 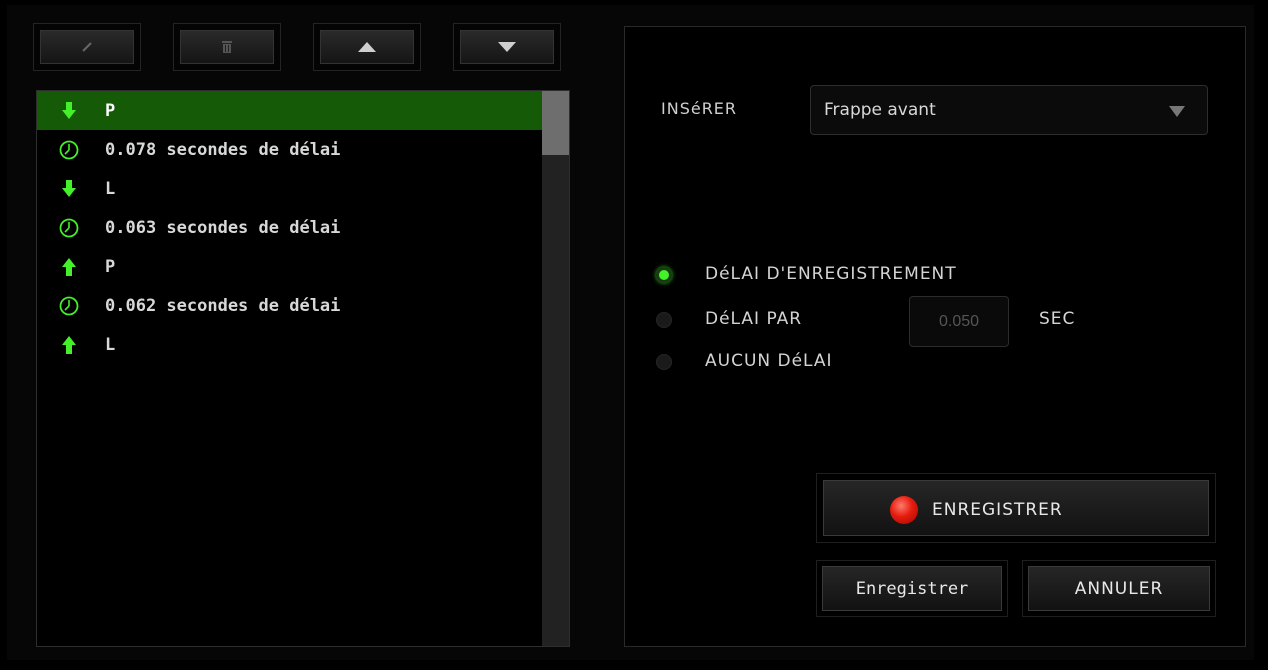 I want to click on edit-button-frame, so click(x=87, y=47).